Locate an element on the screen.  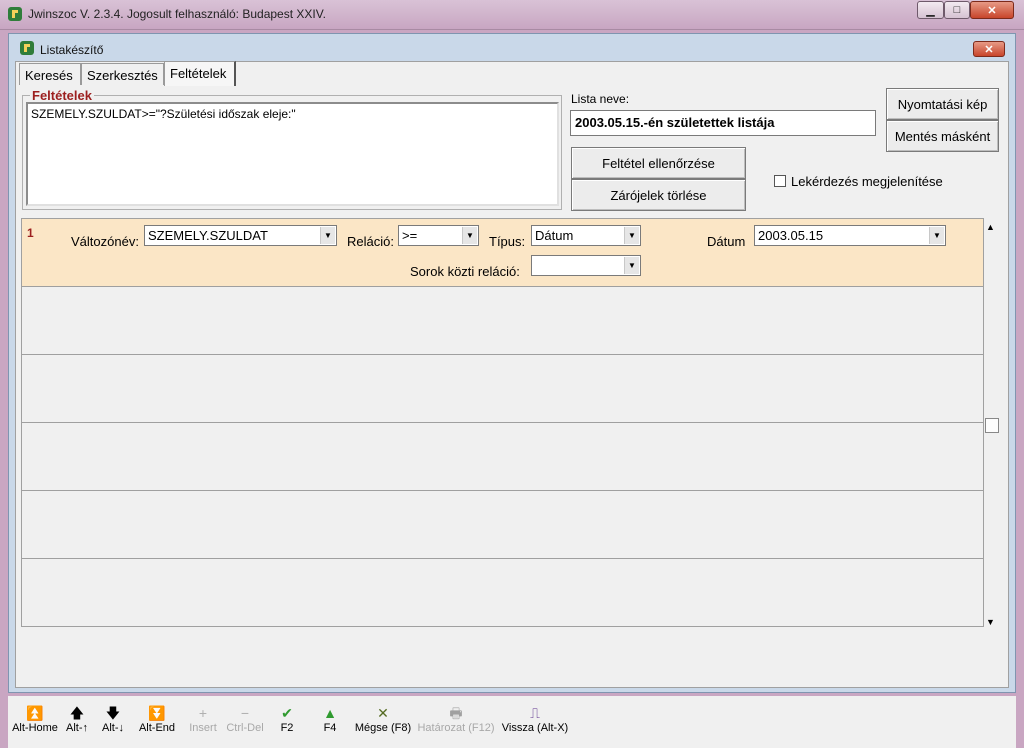
toolbar-label: F4 is located at coordinates (330, 728).